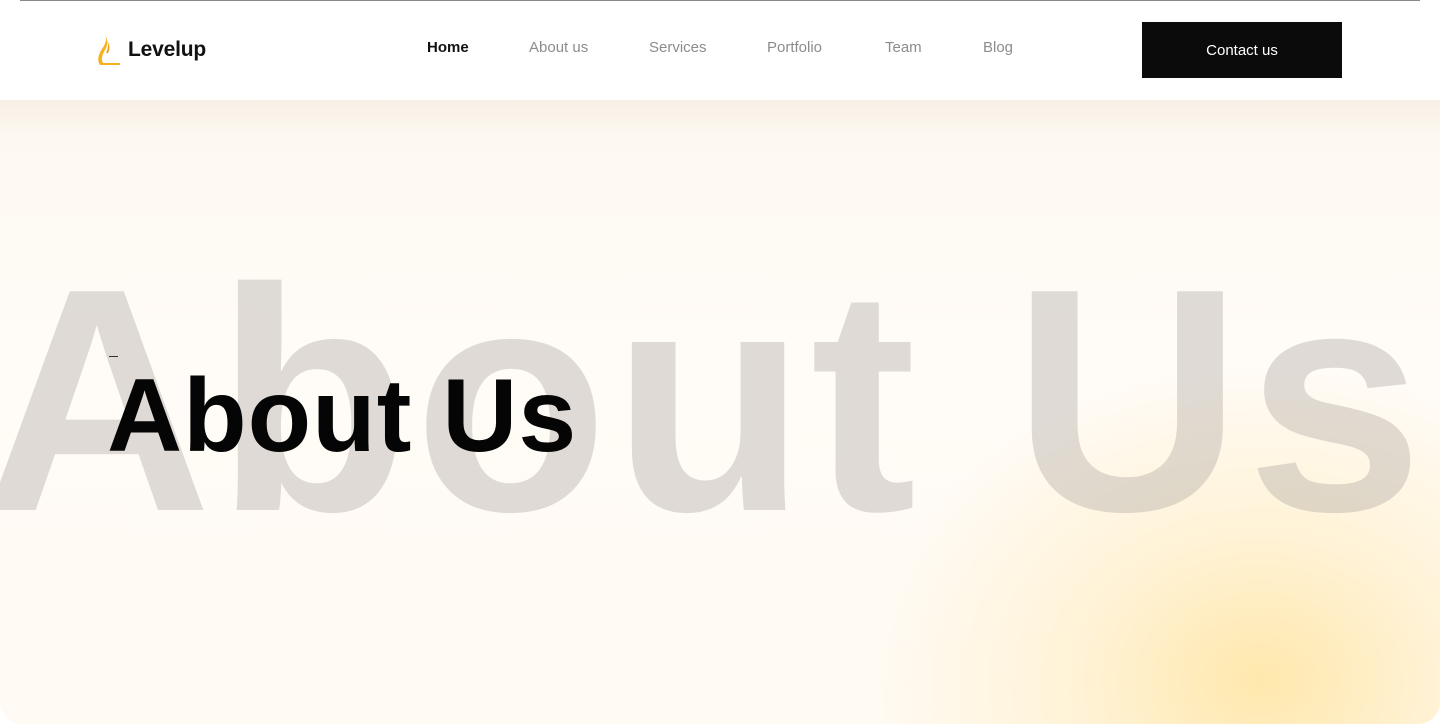 This screenshot has height=724, width=1440. Describe the element at coordinates (720, 0) in the screenshot. I see `header-top-border` at that location.